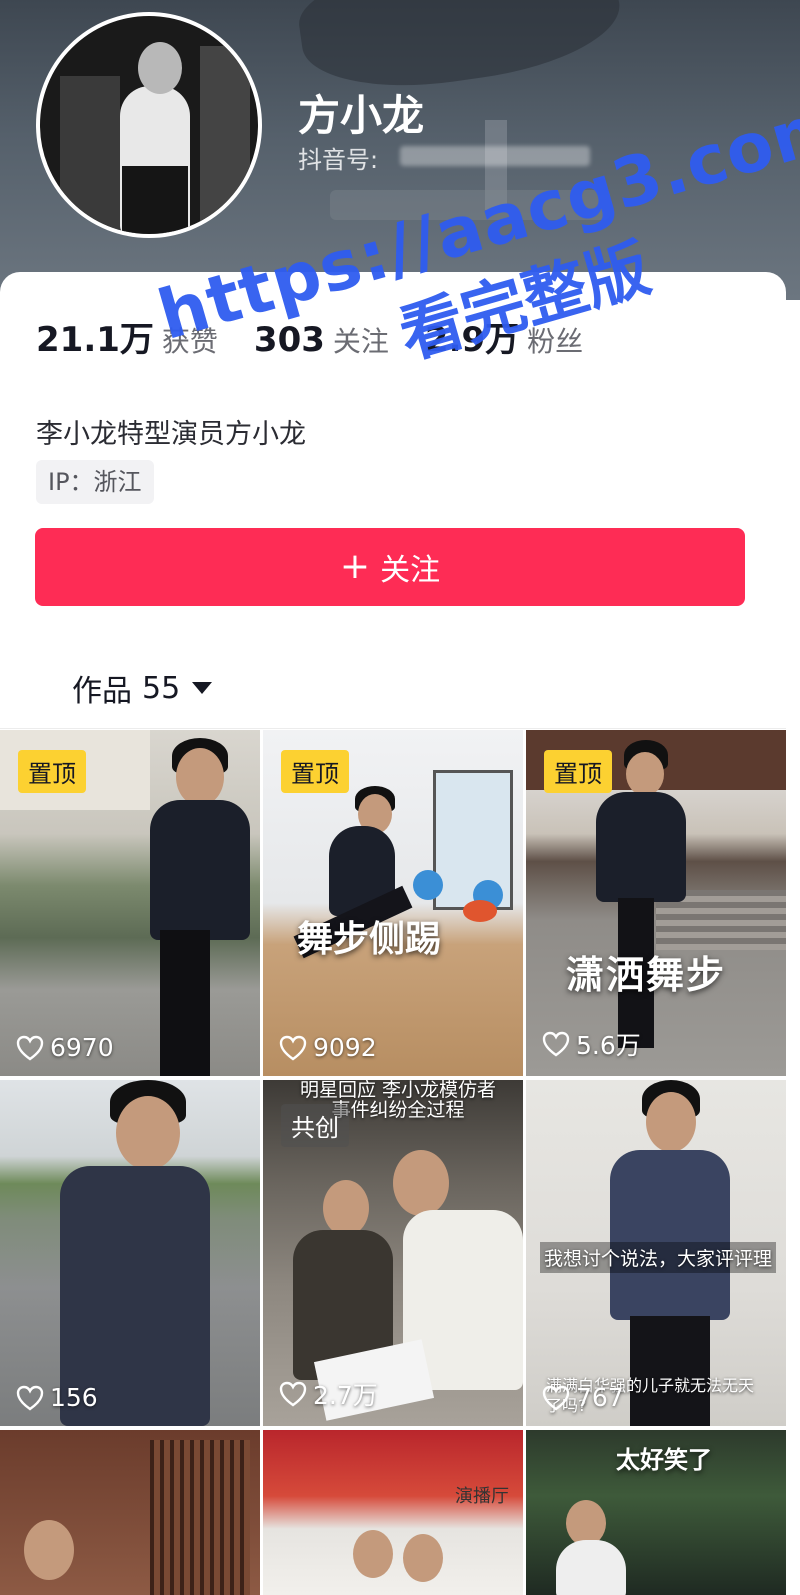 This screenshot has width=800, height=1595. Describe the element at coordinates (189, 341) in the screenshot. I see `stat-likes-label: 获赞` at that location.